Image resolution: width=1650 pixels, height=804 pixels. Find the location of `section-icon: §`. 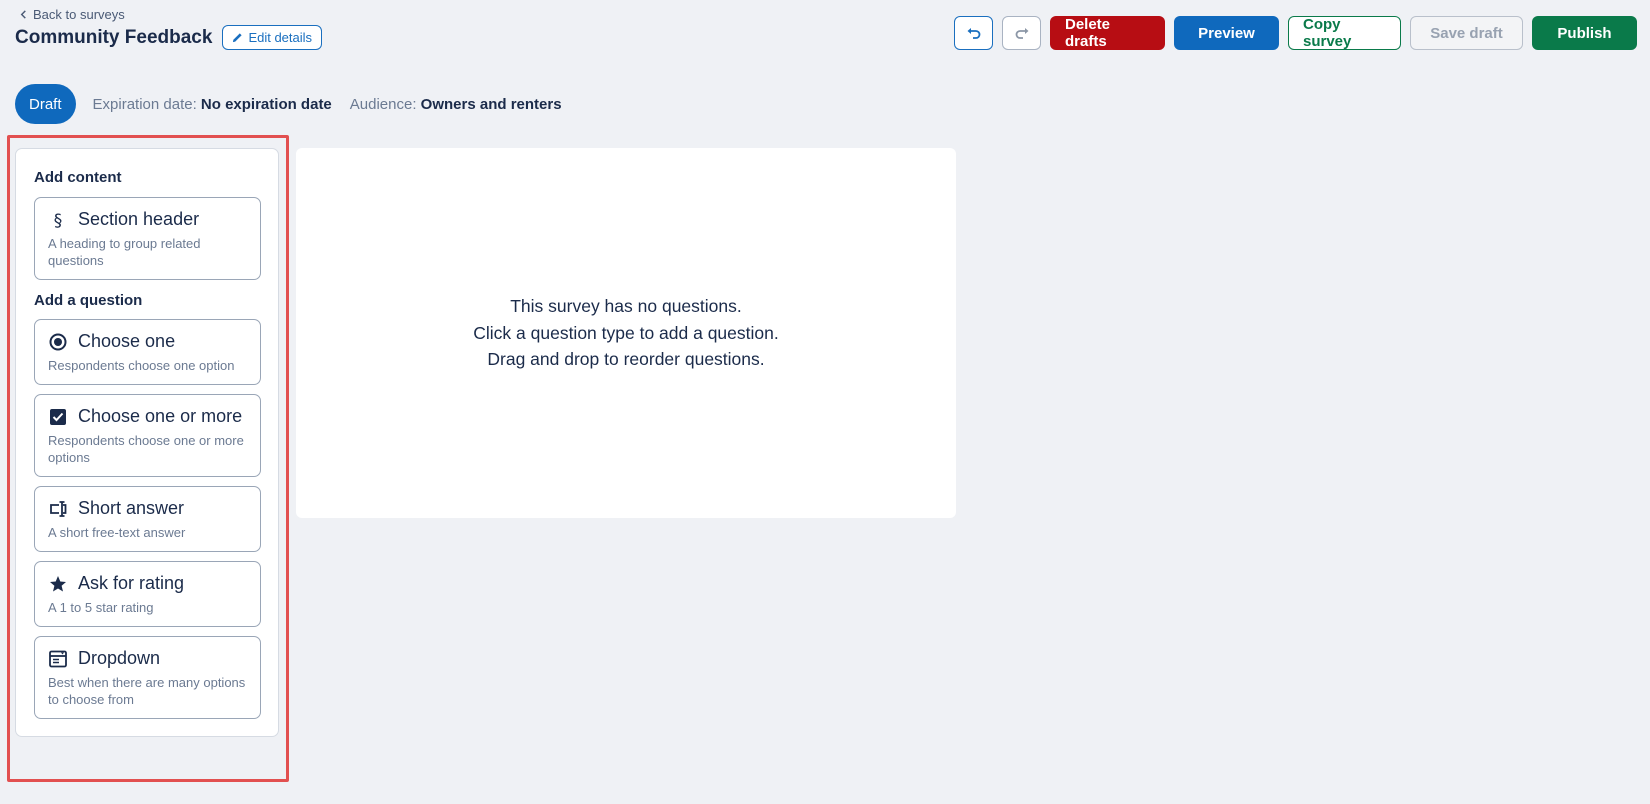

section-icon: § is located at coordinates (58, 220).